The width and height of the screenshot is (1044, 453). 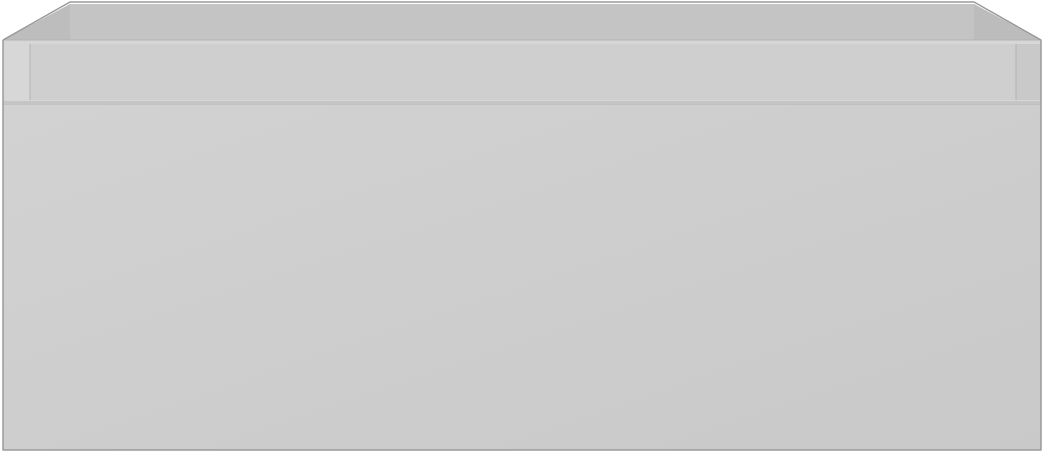 What do you see at coordinates (523, 72) in the screenshot?
I see `drawer-inner-ledge` at bounding box center [523, 72].